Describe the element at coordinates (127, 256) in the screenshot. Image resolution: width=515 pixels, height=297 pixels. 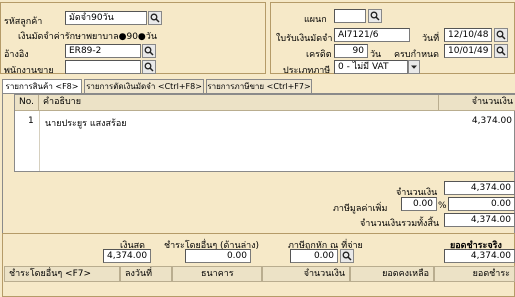
I see `cash-field: 4,374.00` at that location.